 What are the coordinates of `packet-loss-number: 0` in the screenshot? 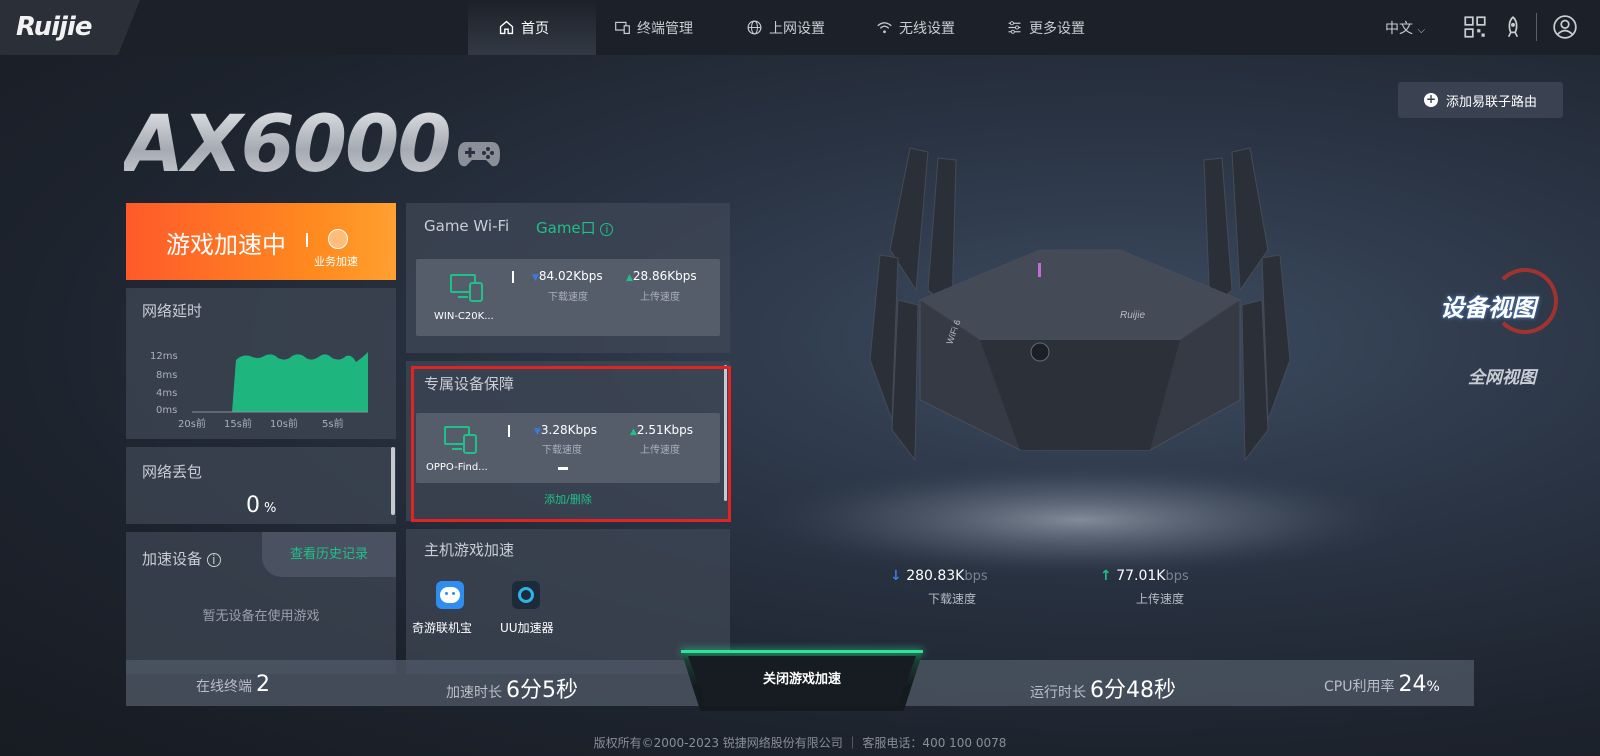 It's located at (253, 505).